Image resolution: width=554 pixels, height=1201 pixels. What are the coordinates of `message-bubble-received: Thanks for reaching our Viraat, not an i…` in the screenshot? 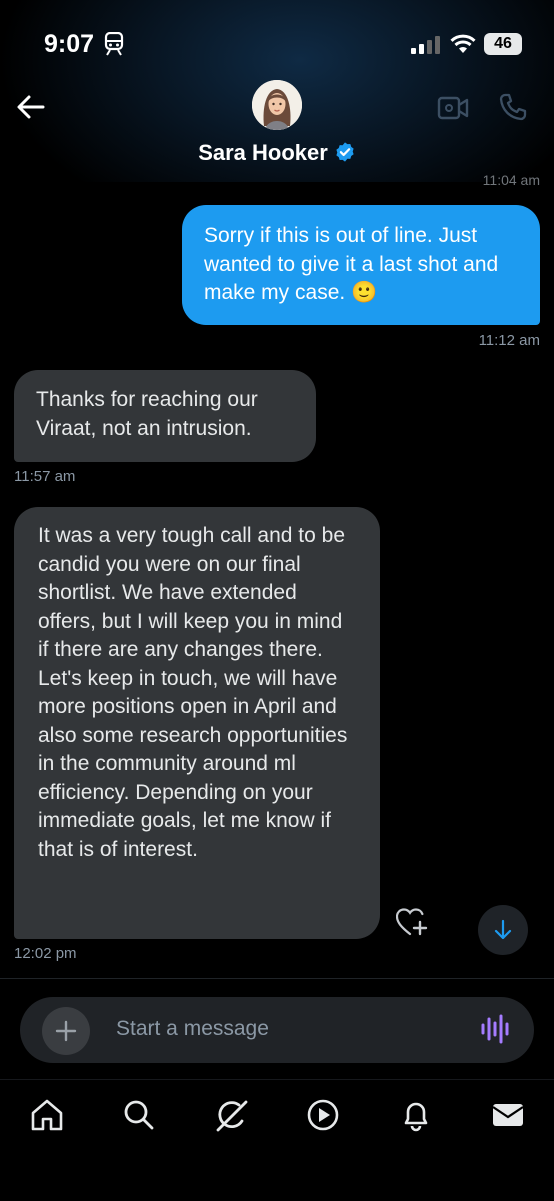 It's located at (165, 416).